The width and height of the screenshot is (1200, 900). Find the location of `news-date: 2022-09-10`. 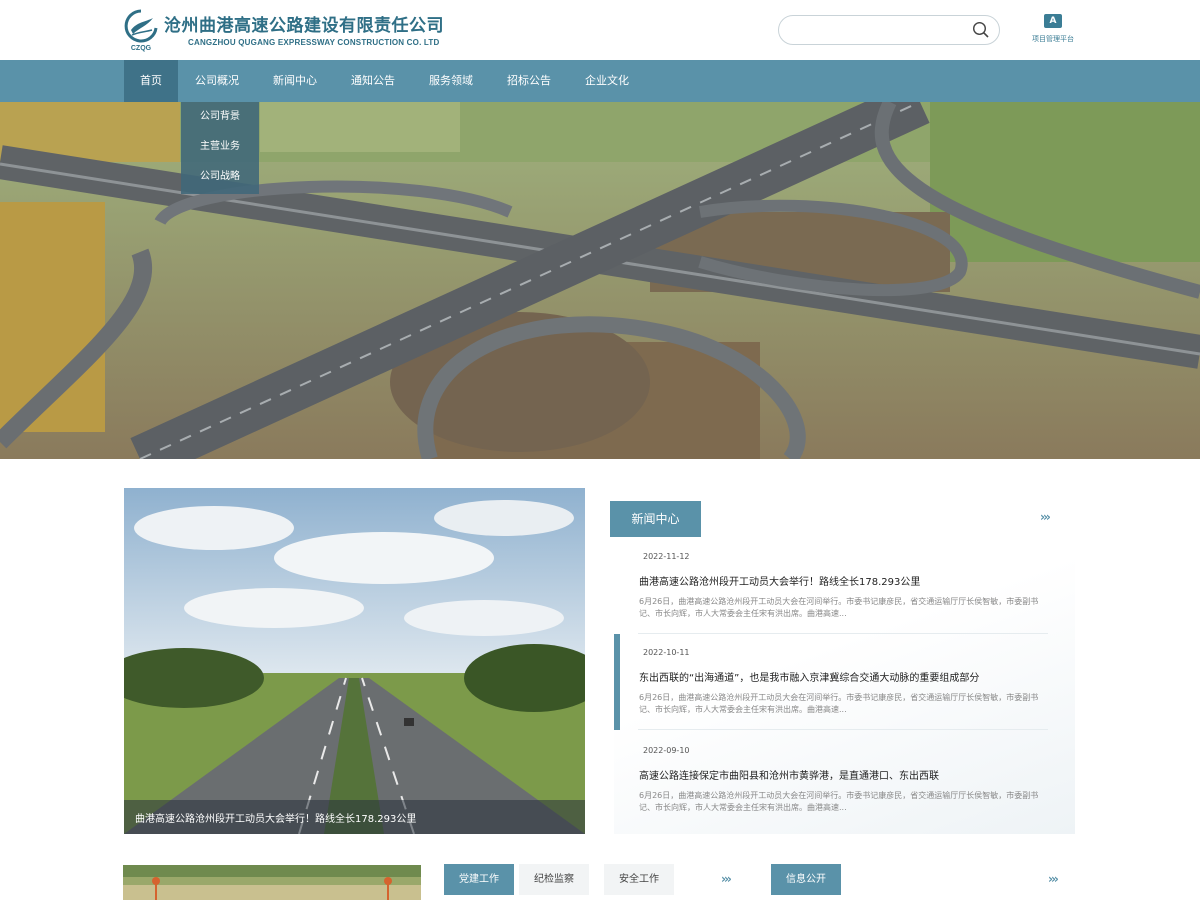

news-date: 2022-09-10 is located at coordinates (666, 750).